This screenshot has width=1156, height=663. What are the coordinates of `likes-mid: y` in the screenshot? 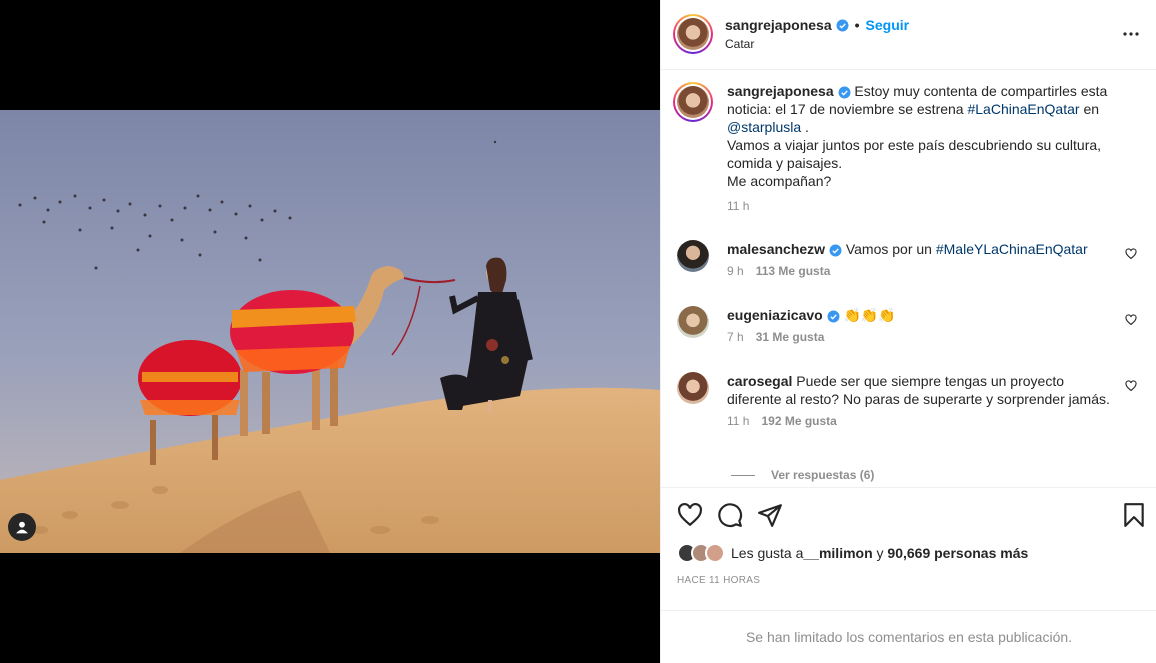 It's located at (880, 553).